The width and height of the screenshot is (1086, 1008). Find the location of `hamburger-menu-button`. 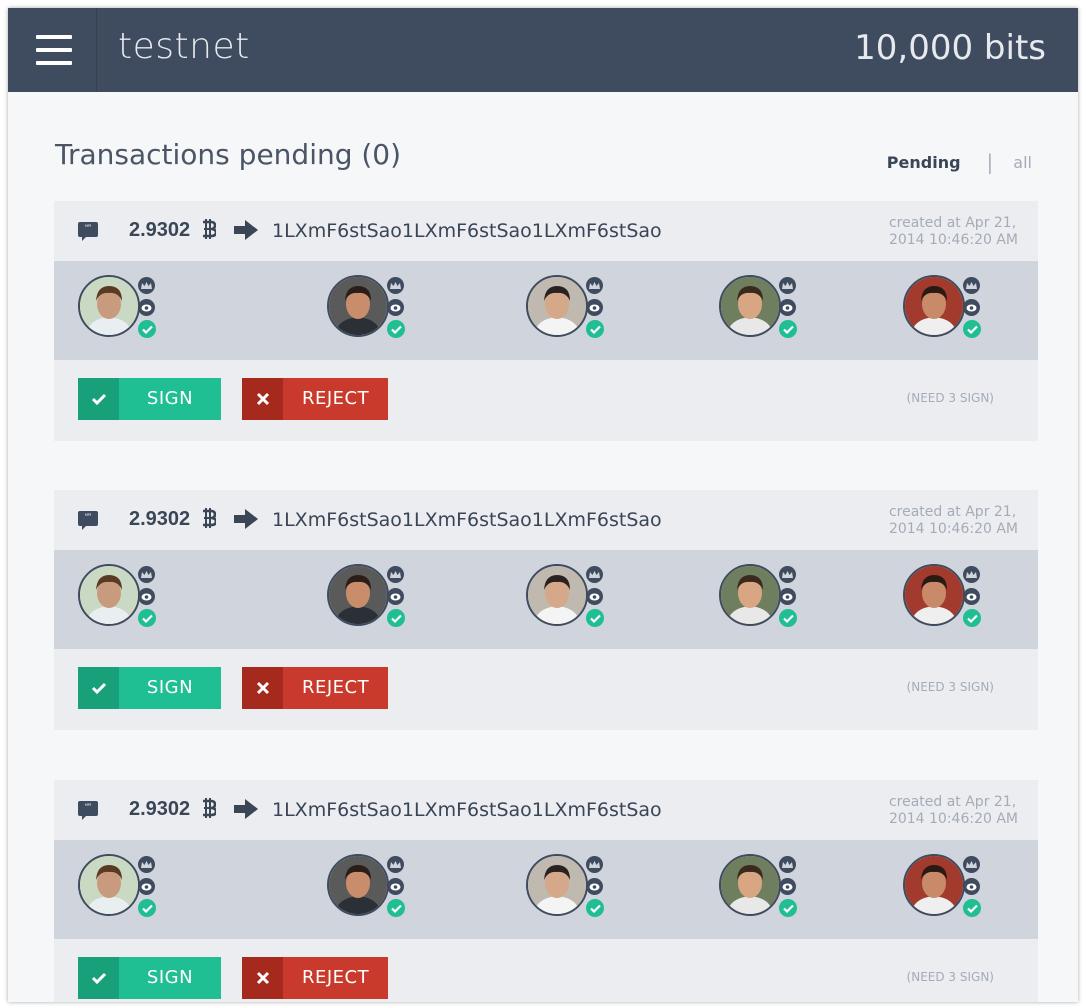

hamburger-menu-button is located at coordinates (52, 50).